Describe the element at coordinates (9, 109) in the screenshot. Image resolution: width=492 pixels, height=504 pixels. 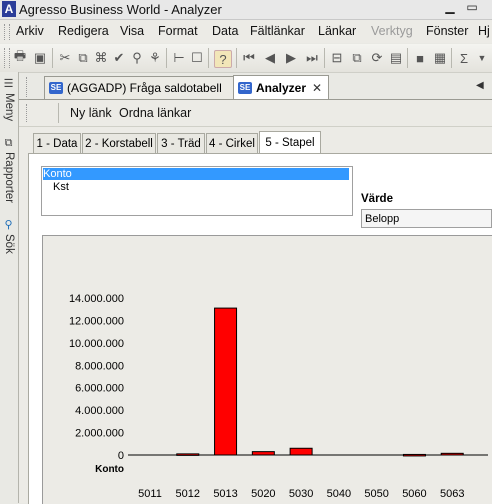
I see `sidebar-item-meny: Meny` at that location.